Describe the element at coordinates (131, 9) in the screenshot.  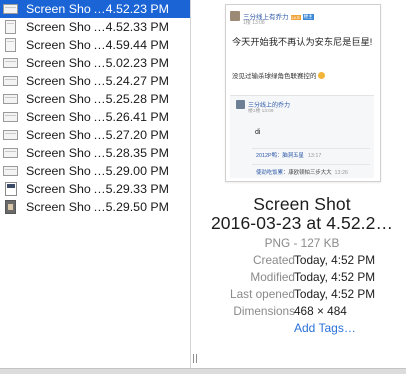
I see `file-time: …4.52.23 PM` at that location.